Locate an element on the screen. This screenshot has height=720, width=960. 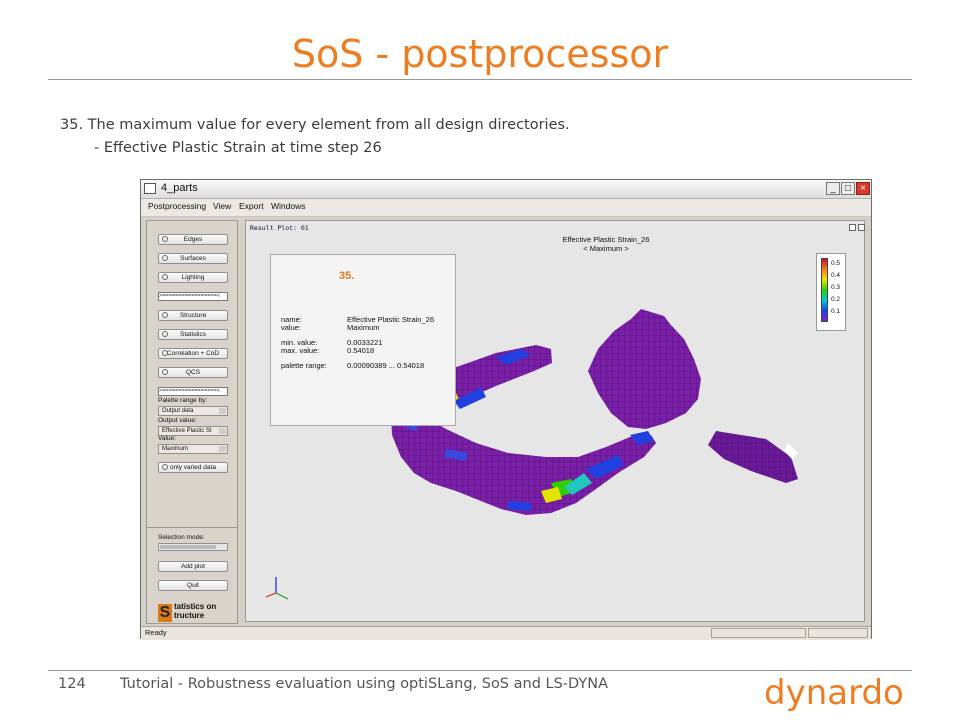
structure-button: Structure is located at coordinates (193, 315).